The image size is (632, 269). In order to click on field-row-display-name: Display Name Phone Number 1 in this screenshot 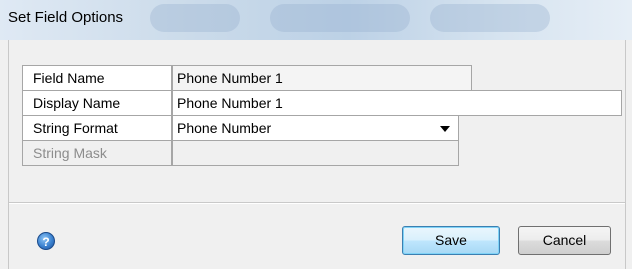, I will do `click(322, 103)`.